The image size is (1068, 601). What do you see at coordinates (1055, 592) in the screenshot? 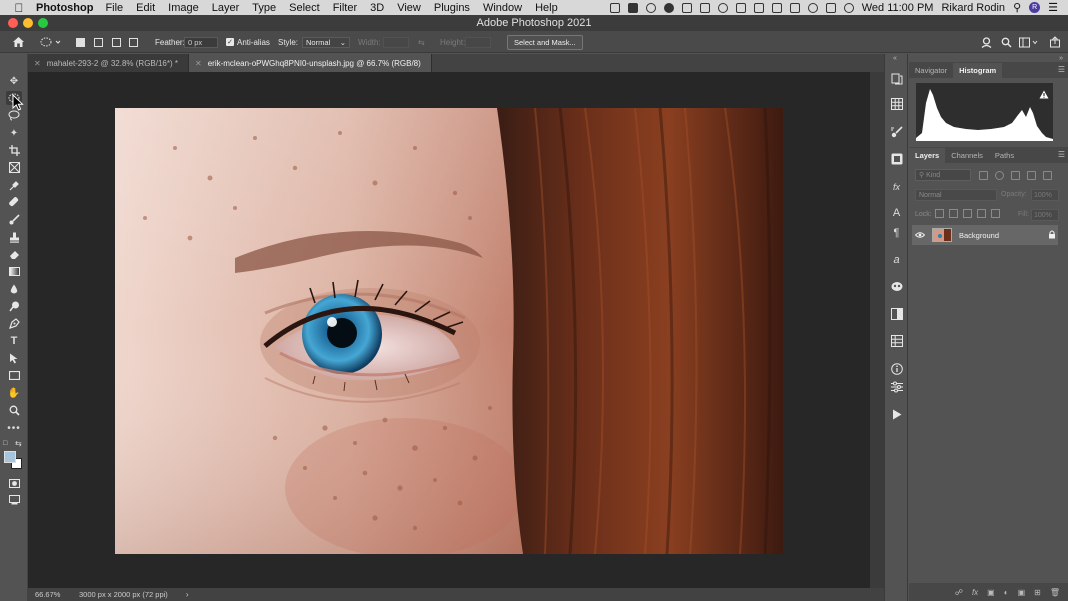
I see `delete-layer-icon: 🗑` at bounding box center [1055, 592].